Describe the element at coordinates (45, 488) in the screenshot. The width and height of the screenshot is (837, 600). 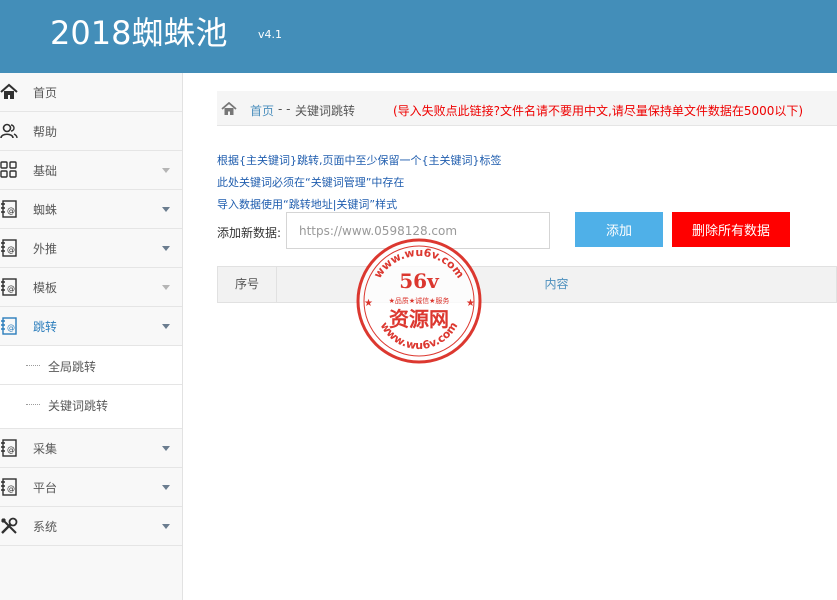
I see `sidebar-item-label: 平台` at that location.